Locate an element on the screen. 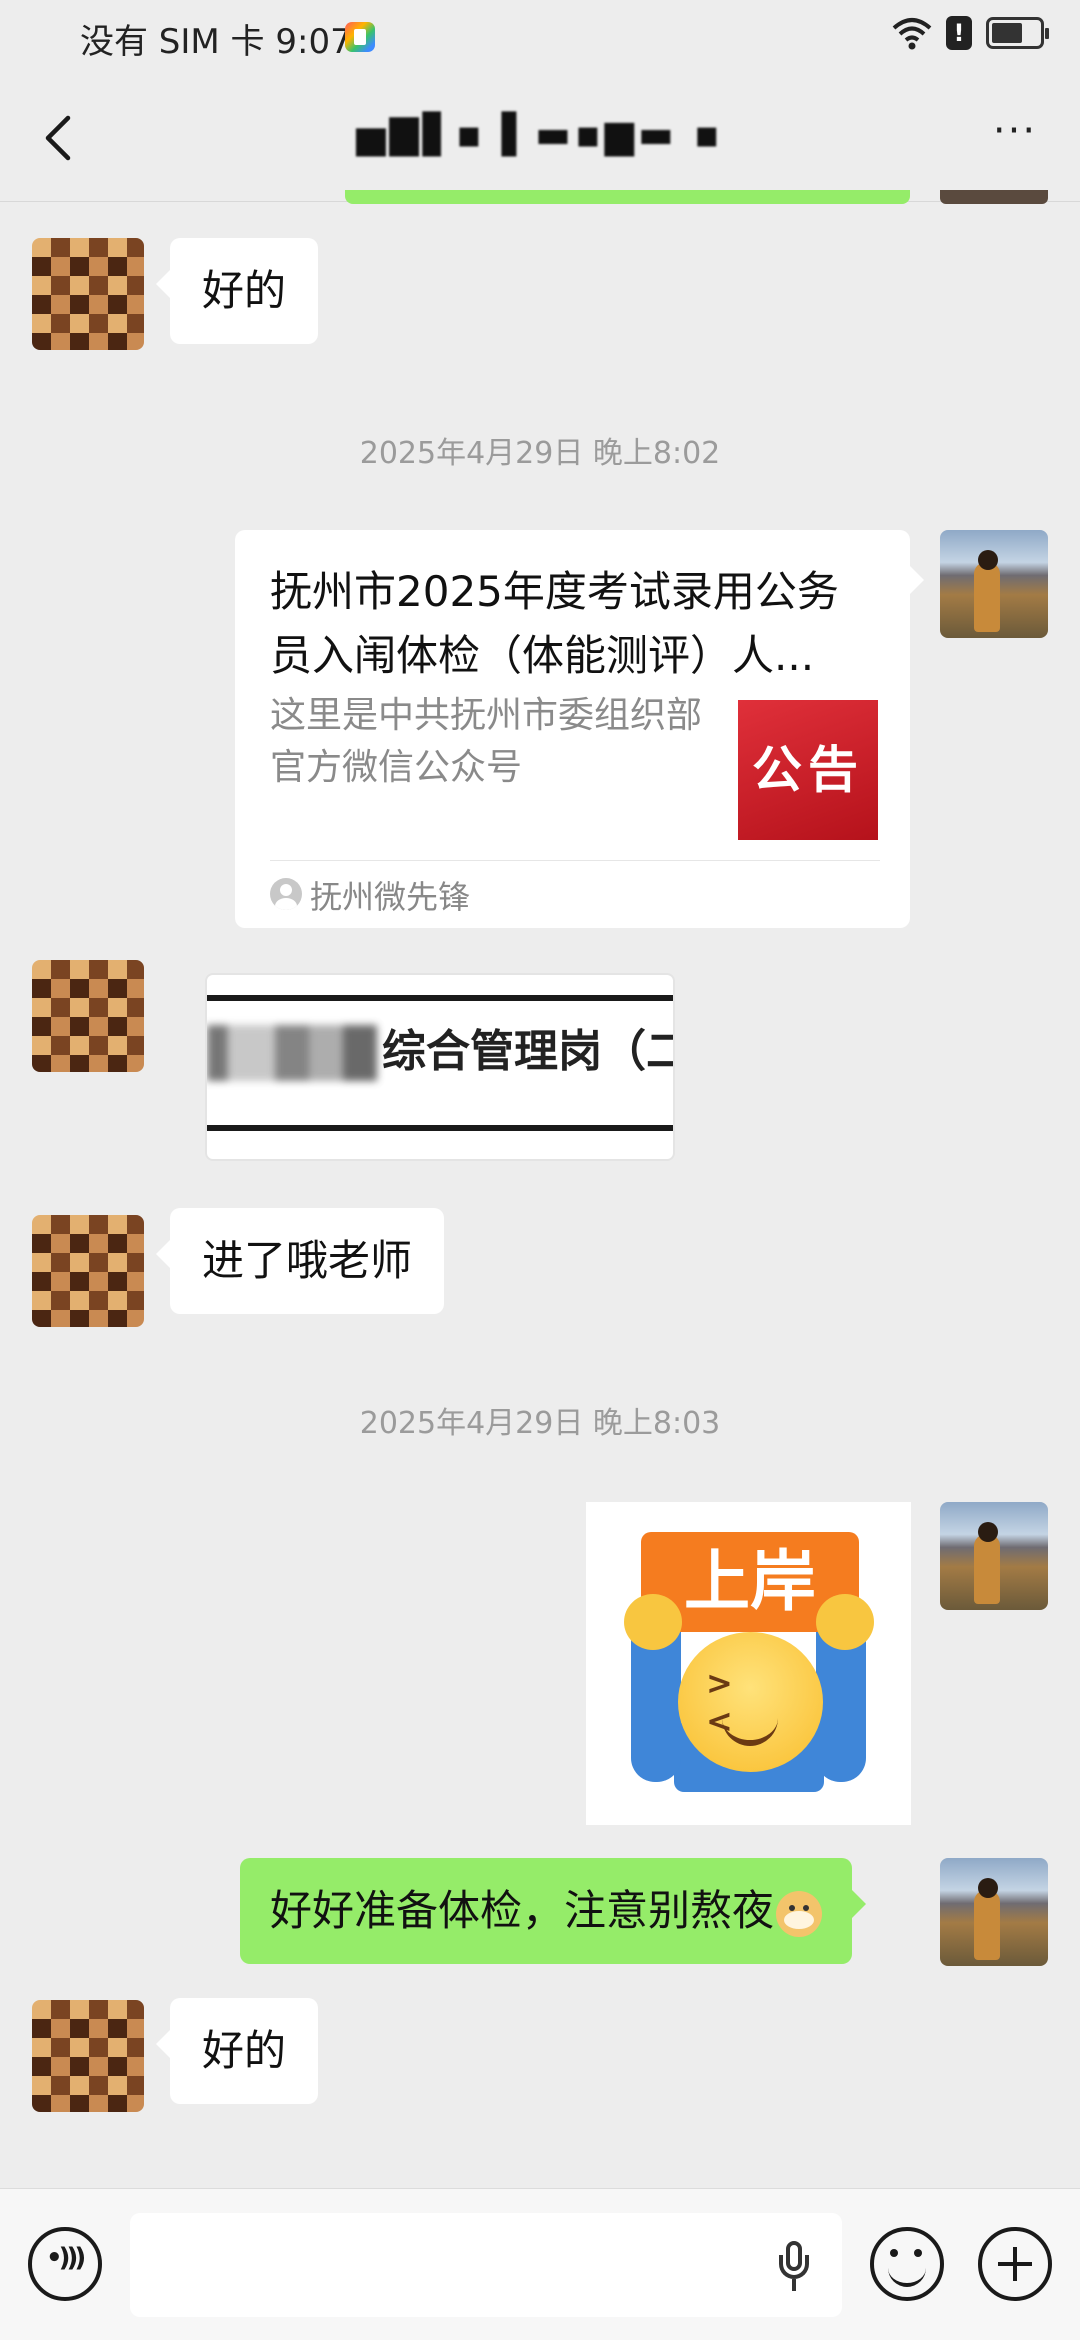 This screenshot has width=1080, height=2340. official-account-icon is located at coordinates (286, 894).